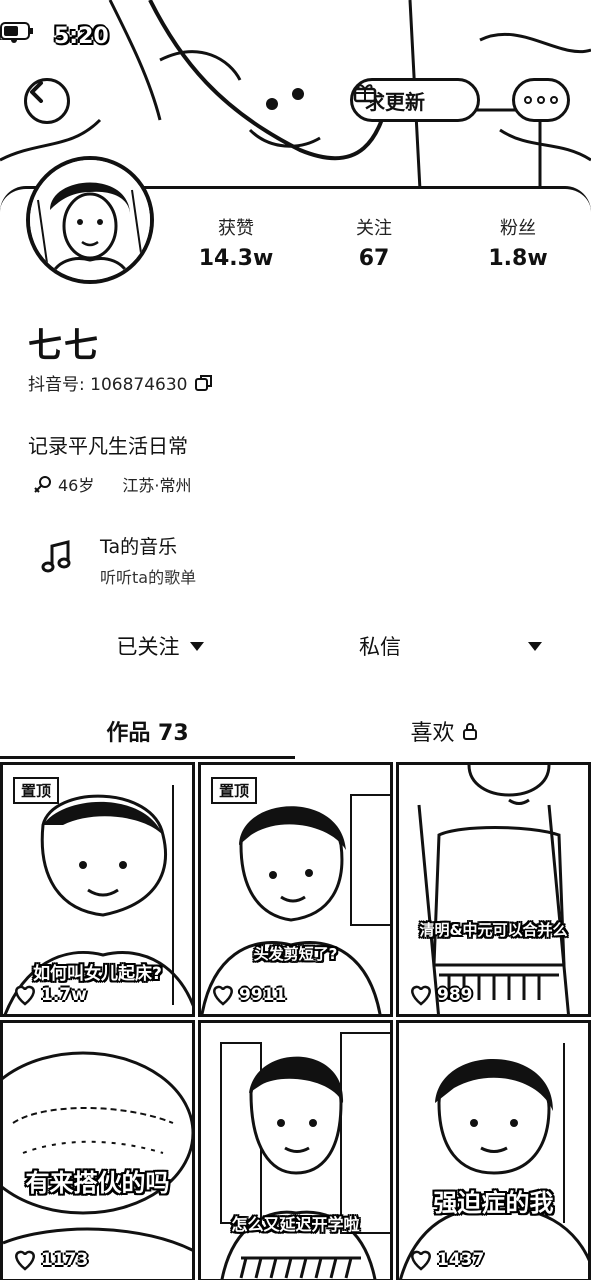 The height and width of the screenshot is (1280, 591). What do you see at coordinates (374, 242) in the screenshot?
I see `stat-following: 关注 67` at bounding box center [374, 242].